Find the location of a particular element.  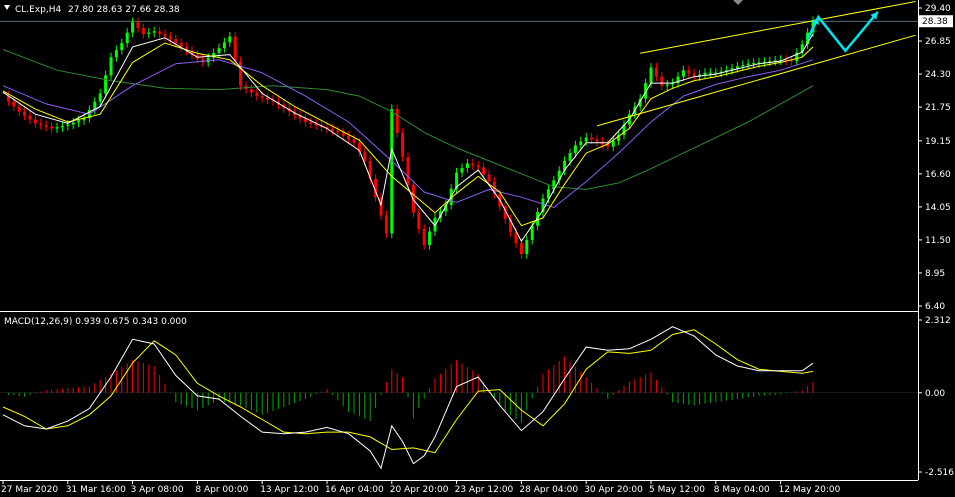

time-tick-label: 30 Apr 20:00 is located at coordinates (613, 490).